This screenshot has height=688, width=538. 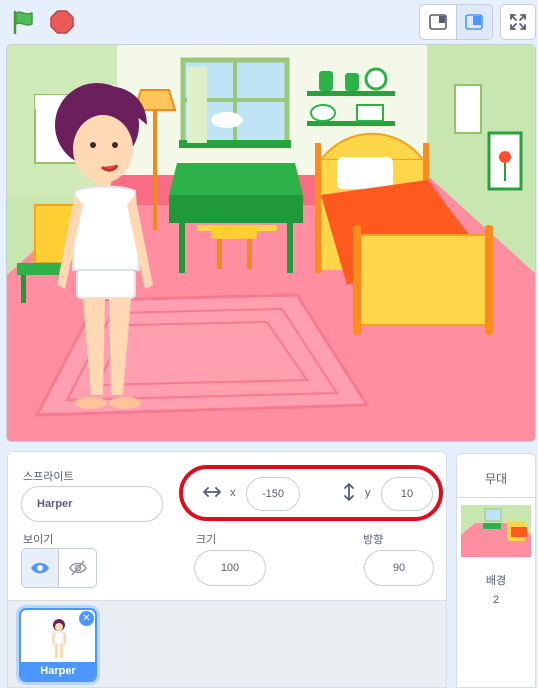 What do you see at coordinates (24, 22) in the screenshot?
I see `green-flag-icon` at bounding box center [24, 22].